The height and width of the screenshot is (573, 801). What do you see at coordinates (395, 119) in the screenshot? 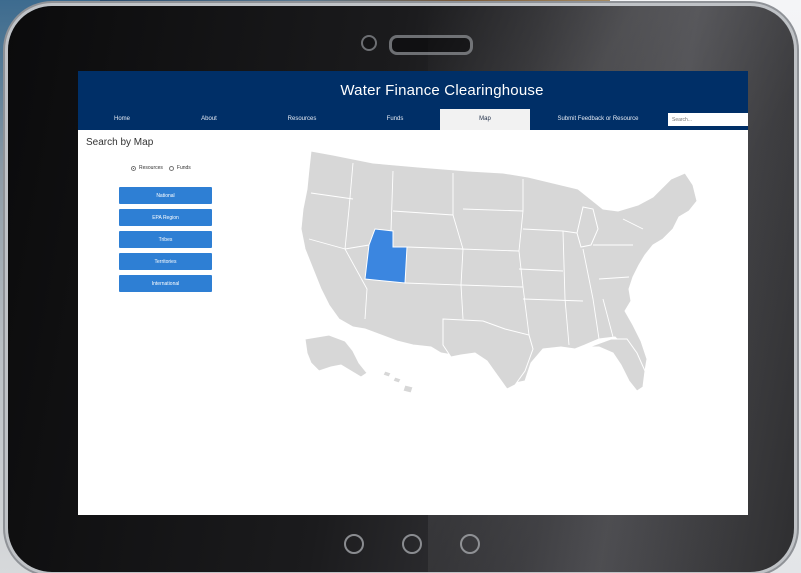
I see `nav-item-funds: Funds` at bounding box center [395, 119].